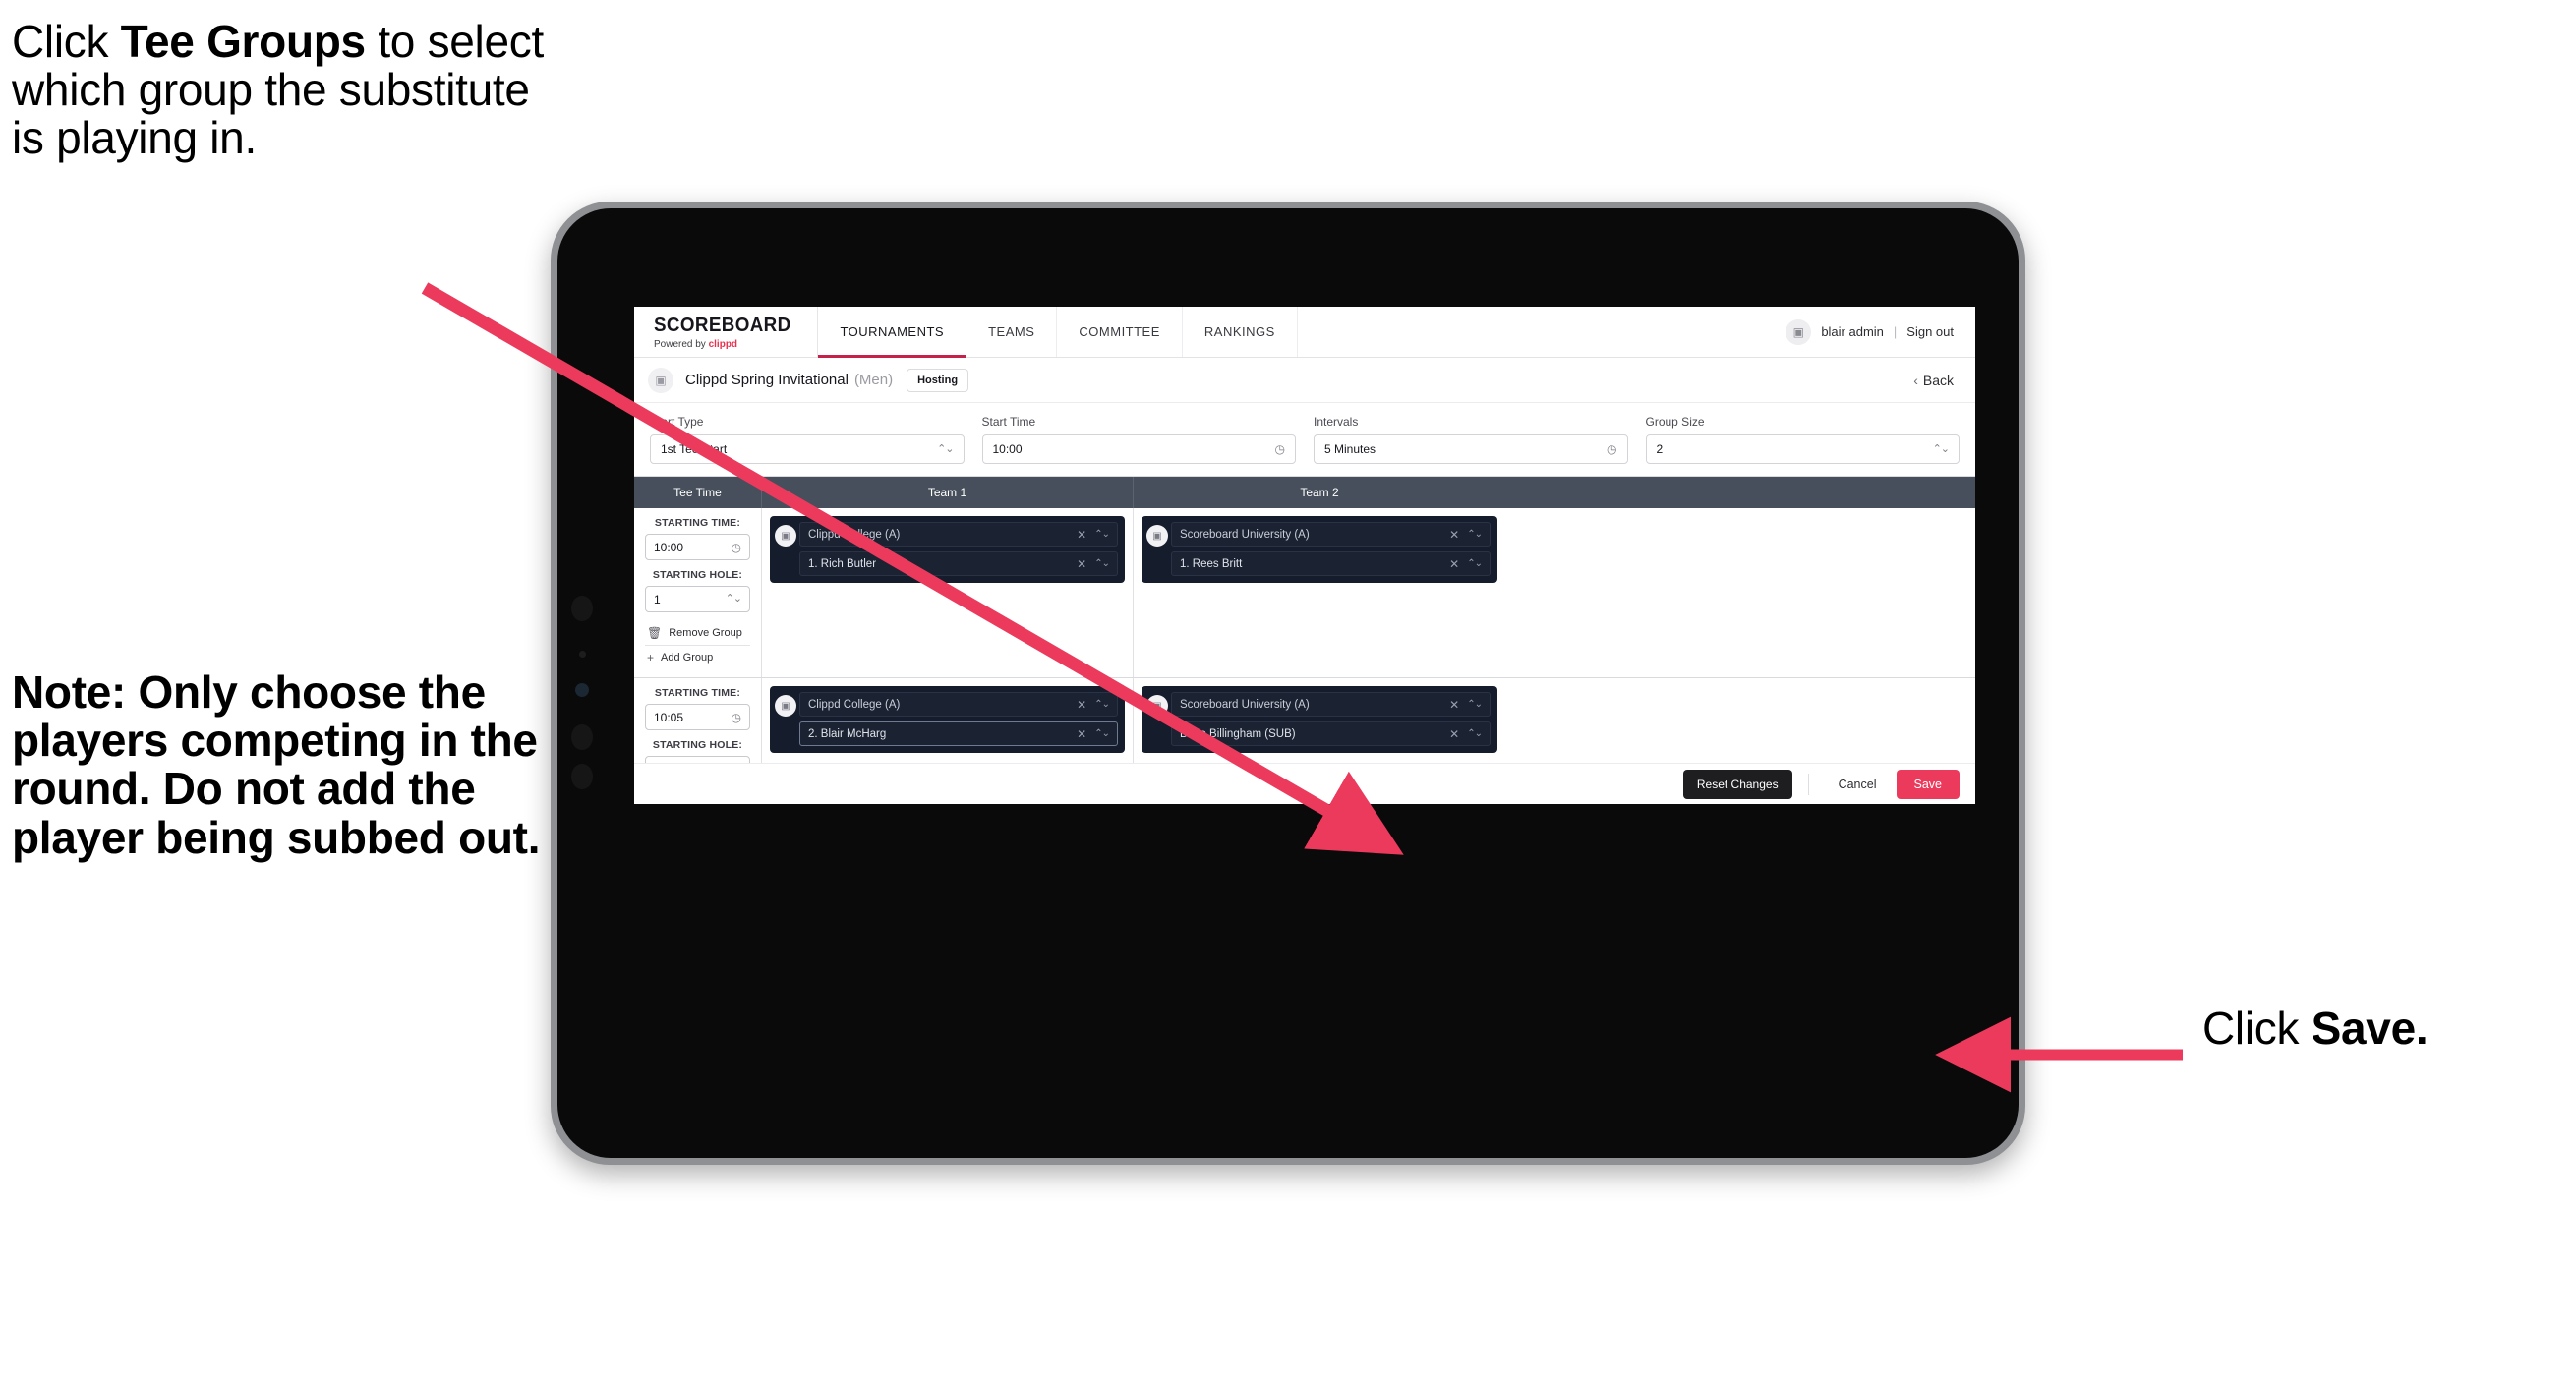 The width and height of the screenshot is (2576, 1385). What do you see at coordinates (697, 717) in the screenshot?
I see `input-starting-time: 10:05 ◷` at bounding box center [697, 717].